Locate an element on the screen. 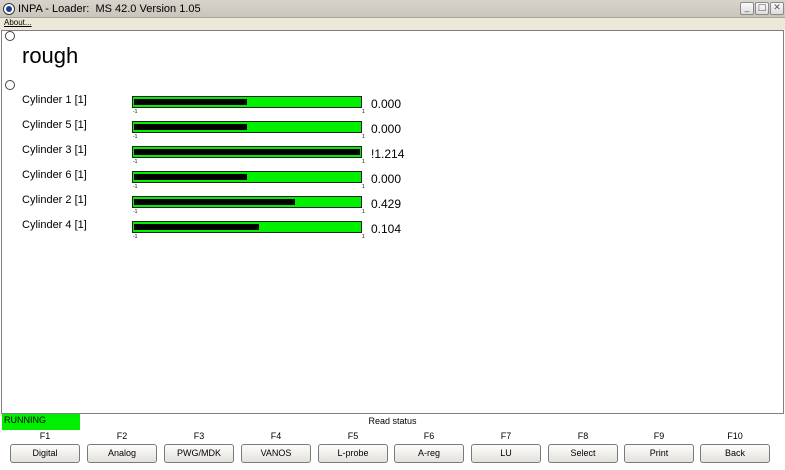 This screenshot has width=785, height=470. fkey-label-f1: F1 is located at coordinates (45, 436).